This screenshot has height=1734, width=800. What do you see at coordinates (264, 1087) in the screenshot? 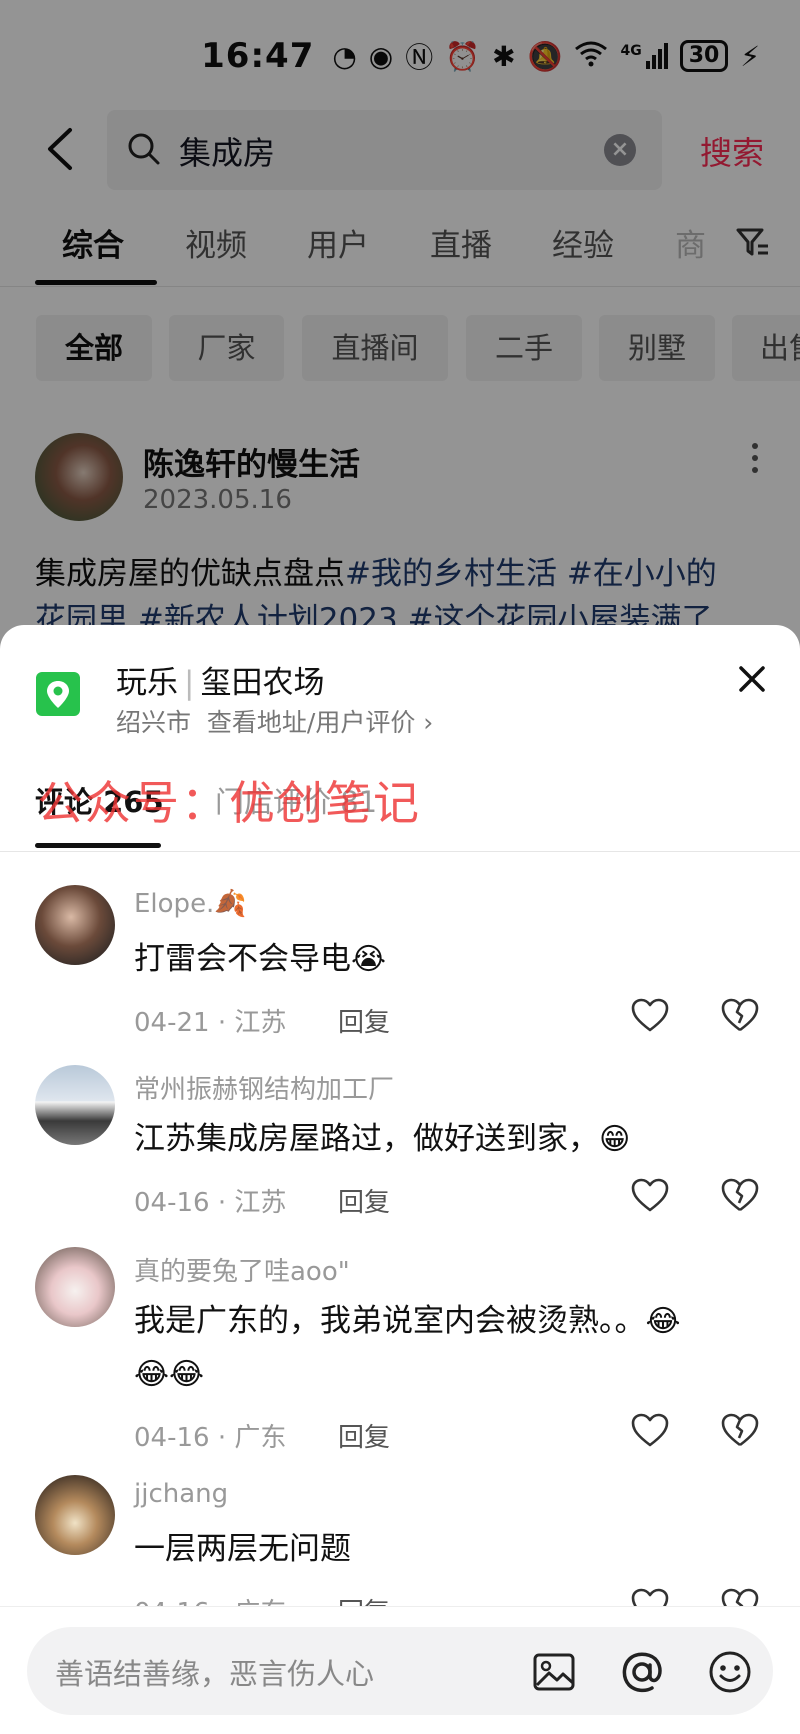
I see `comment-username: 常州振赫钢结构加工厂` at bounding box center [264, 1087].